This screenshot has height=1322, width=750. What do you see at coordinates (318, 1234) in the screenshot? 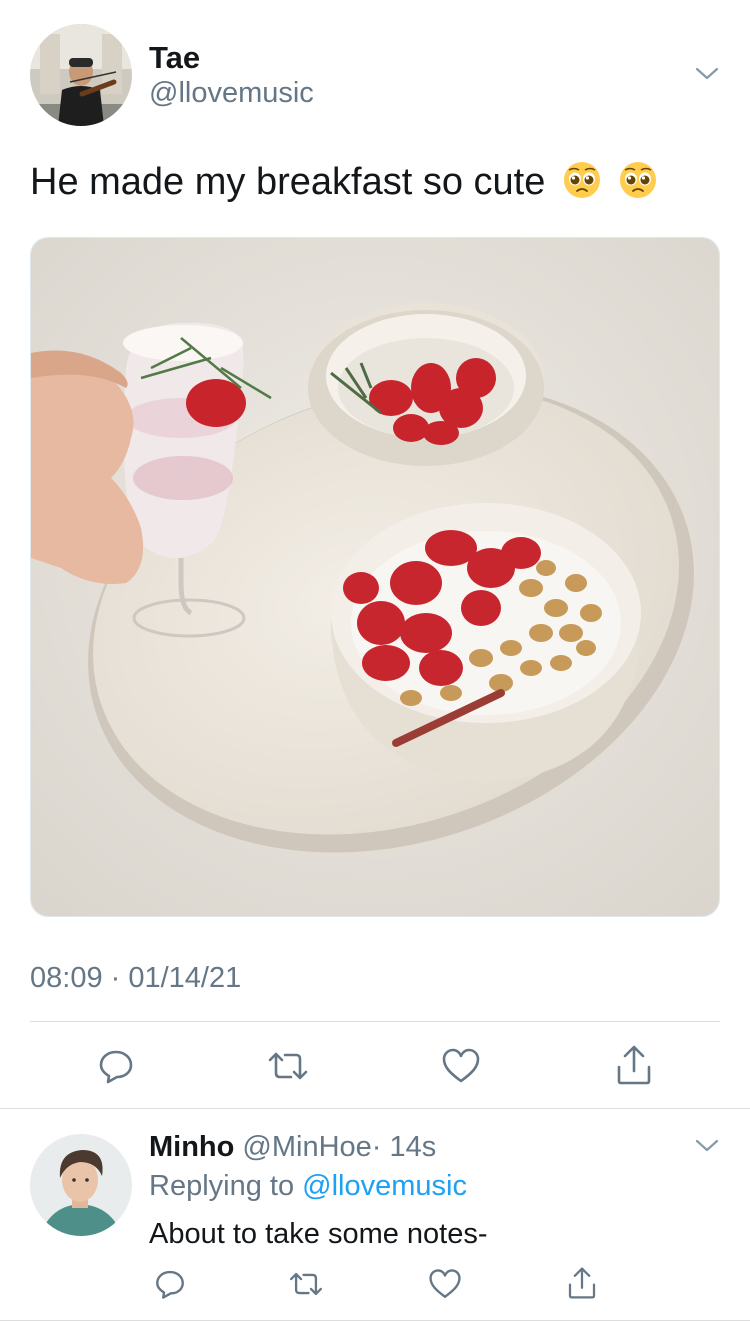
I see `reply-text: About to take some notes-` at bounding box center [318, 1234].